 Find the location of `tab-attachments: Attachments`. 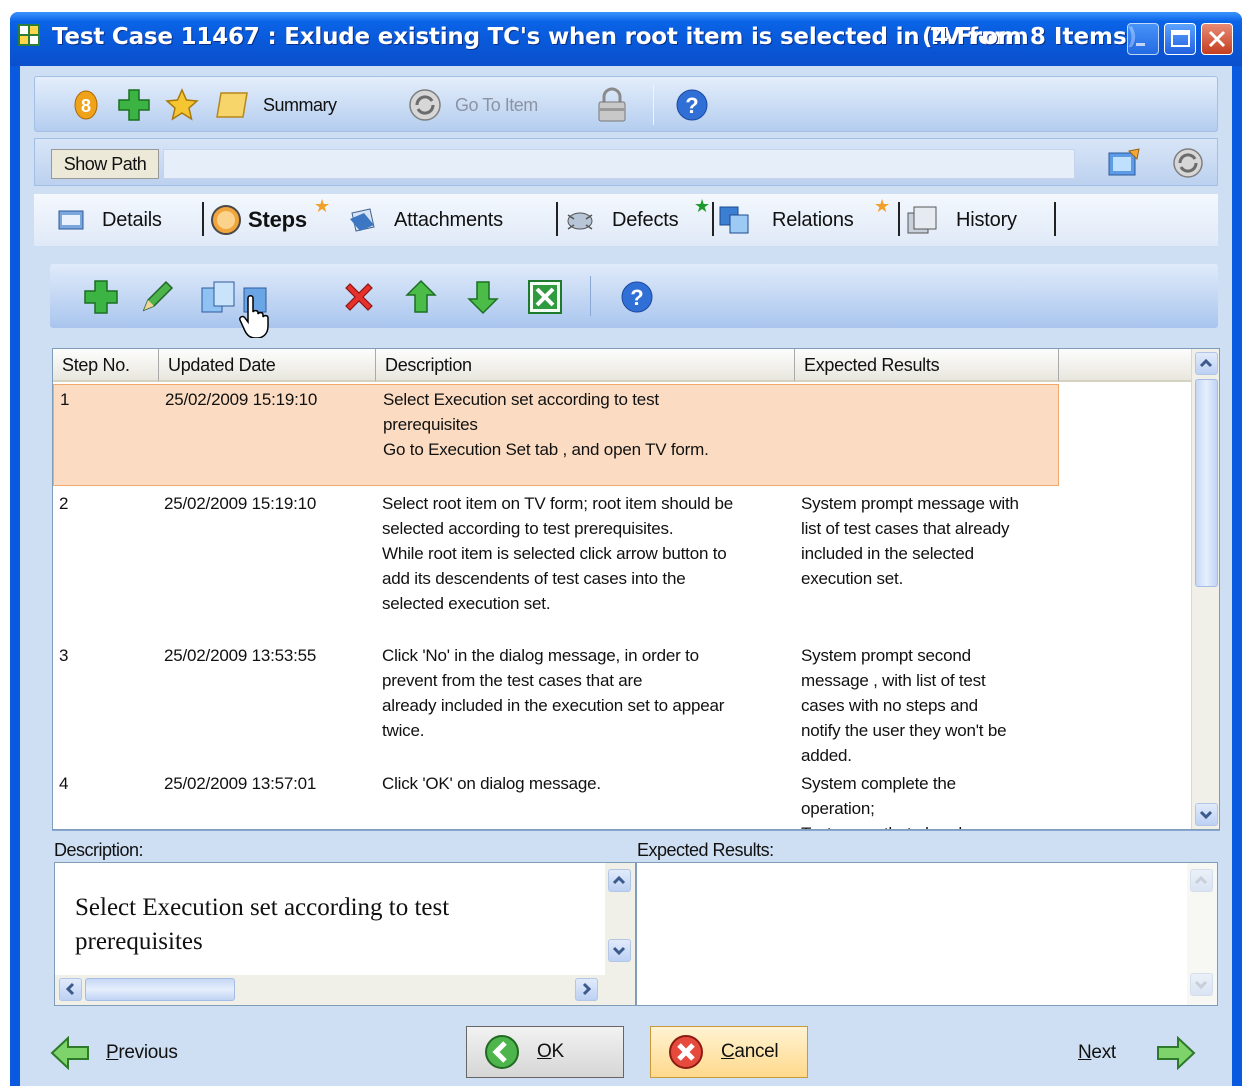

tab-attachments: Attachments is located at coordinates (425, 220).